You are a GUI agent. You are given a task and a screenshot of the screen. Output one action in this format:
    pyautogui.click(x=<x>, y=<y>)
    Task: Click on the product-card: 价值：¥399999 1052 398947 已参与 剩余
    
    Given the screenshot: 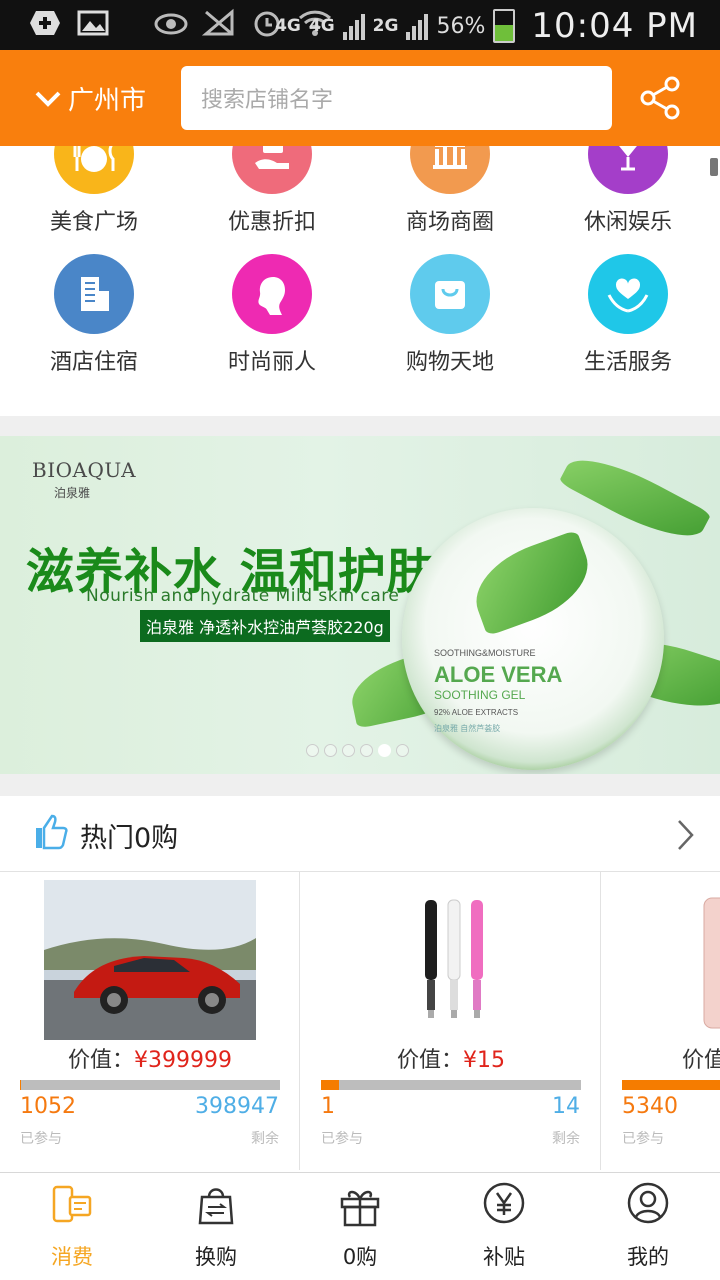 What is the action you would take?
    pyautogui.click(x=150, y=1021)
    